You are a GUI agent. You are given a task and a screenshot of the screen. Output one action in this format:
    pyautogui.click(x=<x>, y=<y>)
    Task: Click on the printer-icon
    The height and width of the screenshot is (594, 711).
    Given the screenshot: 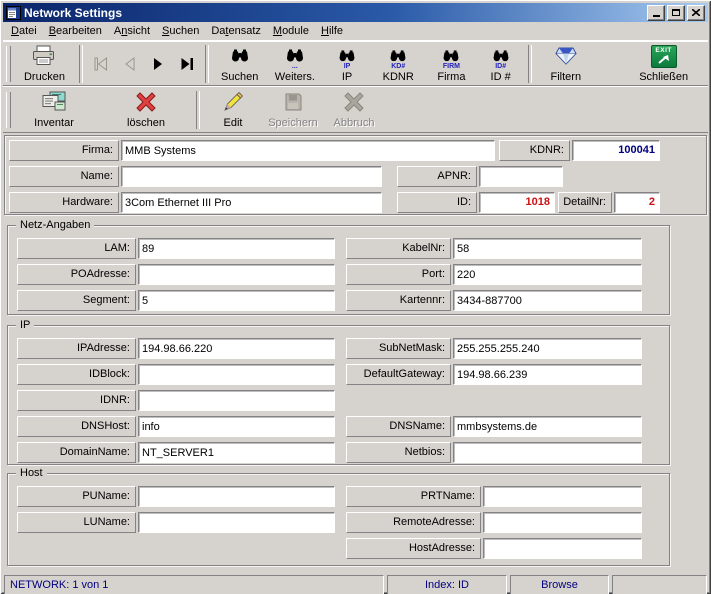 What is the action you would take?
    pyautogui.click(x=44, y=56)
    